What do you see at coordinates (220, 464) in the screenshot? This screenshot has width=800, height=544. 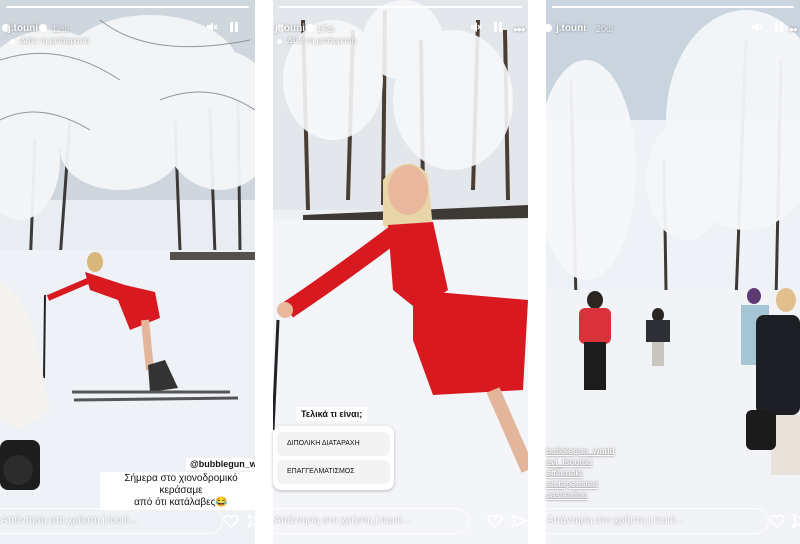 I see `mention-tag: @bubblegun_wo` at bounding box center [220, 464].